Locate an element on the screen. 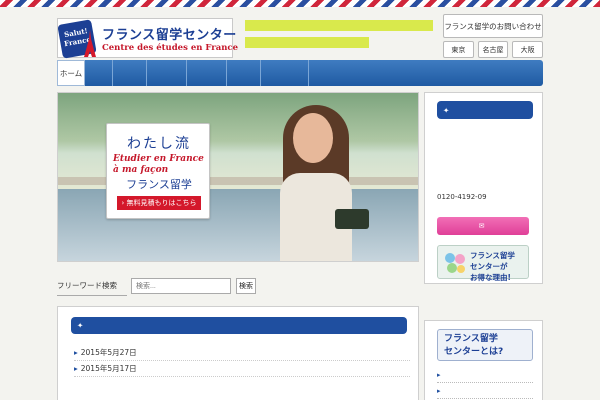 The height and width of the screenshot is (400, 600). contact-button: フランス留学のお問い合わせ is located at coordinates (493, 26).